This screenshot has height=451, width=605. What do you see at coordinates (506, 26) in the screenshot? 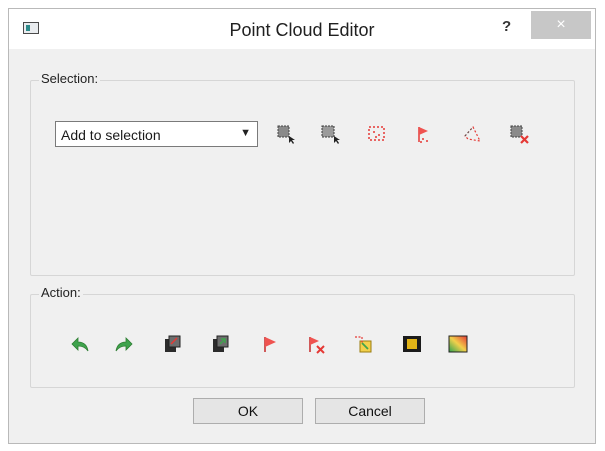
I see `help-button: ?` at bounding box center [506, 26].